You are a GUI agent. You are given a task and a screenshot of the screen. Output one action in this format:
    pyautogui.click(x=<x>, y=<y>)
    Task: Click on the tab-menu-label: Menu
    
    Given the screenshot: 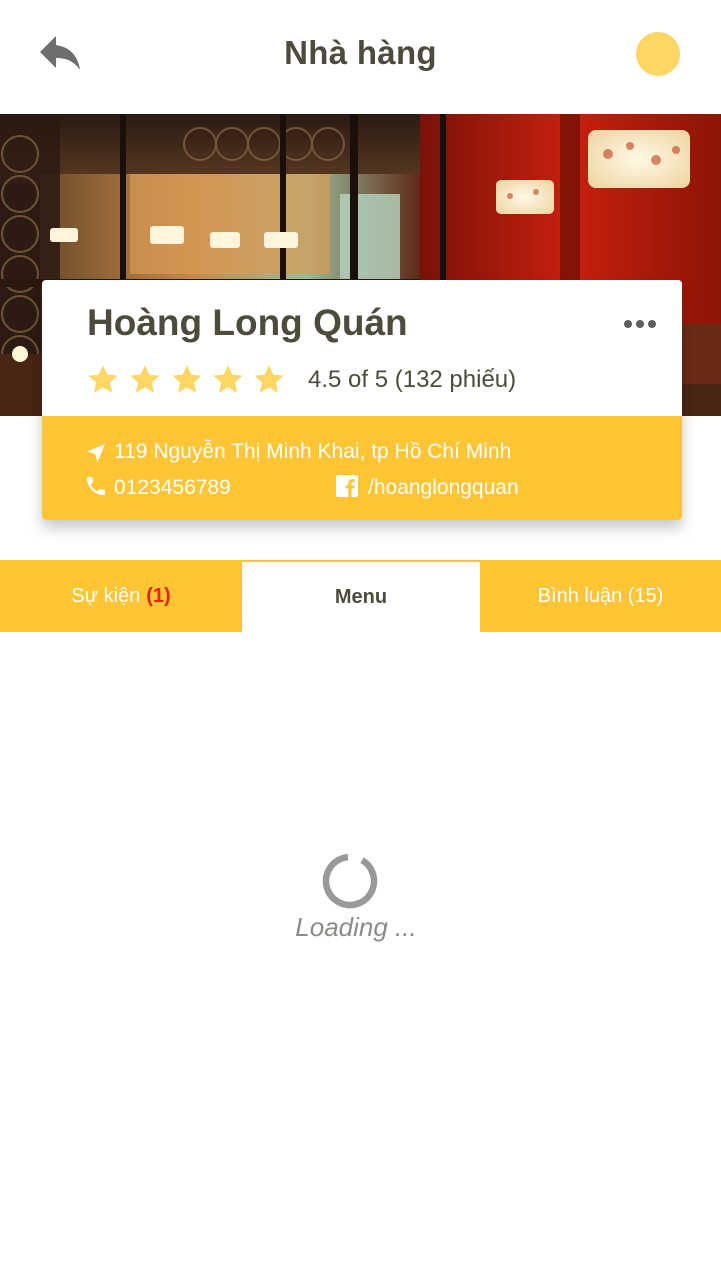 What is the action you would take?
    pyautogui.click(x=361, y=596)
    